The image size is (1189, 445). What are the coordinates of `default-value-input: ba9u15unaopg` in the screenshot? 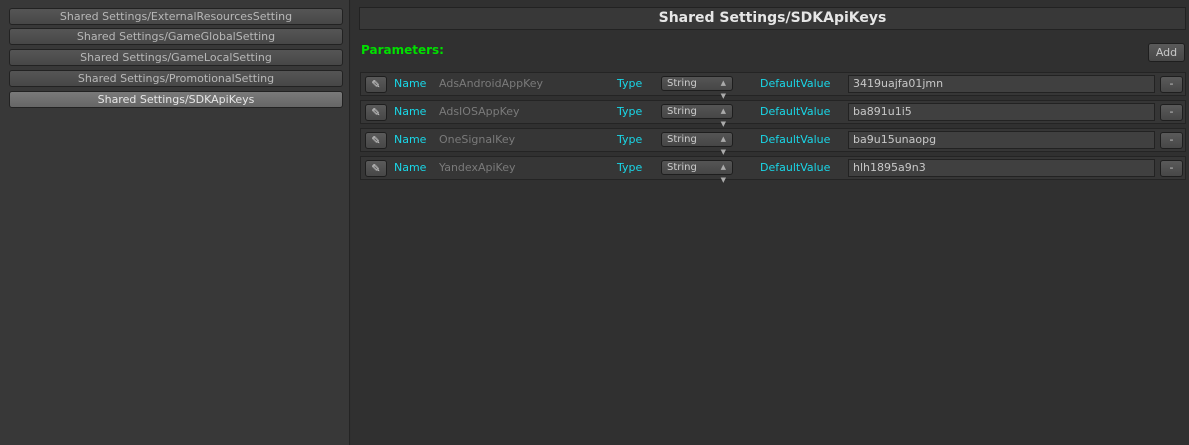 It's located at (1001, 140).